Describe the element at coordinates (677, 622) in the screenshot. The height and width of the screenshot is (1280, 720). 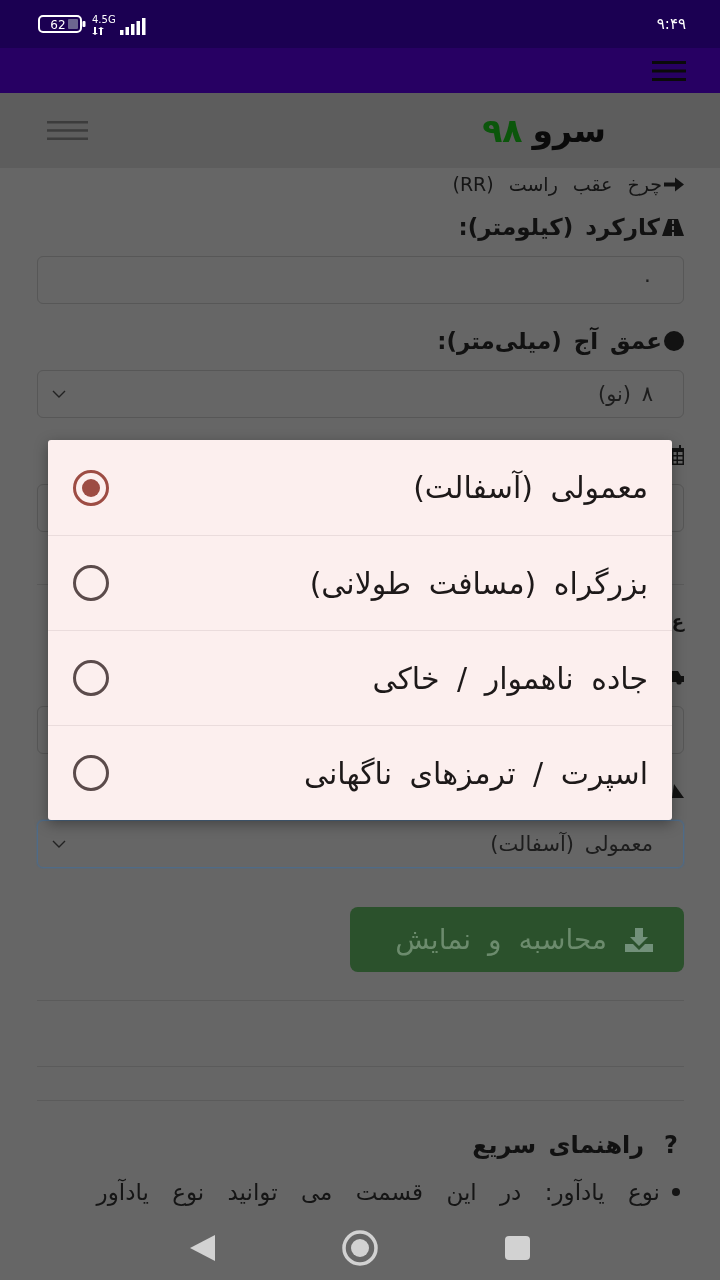
I see `section-heading: ع` at that location.